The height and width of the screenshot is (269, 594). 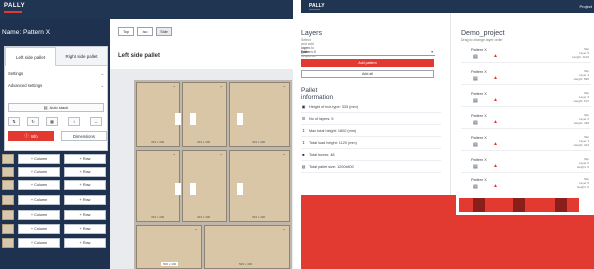 What do you see at coordinates (371, 167) in the screenshot?
I see `pallet-info-row: ▤ Total pallet size: 1200x800` at bounding box center [371, 167].